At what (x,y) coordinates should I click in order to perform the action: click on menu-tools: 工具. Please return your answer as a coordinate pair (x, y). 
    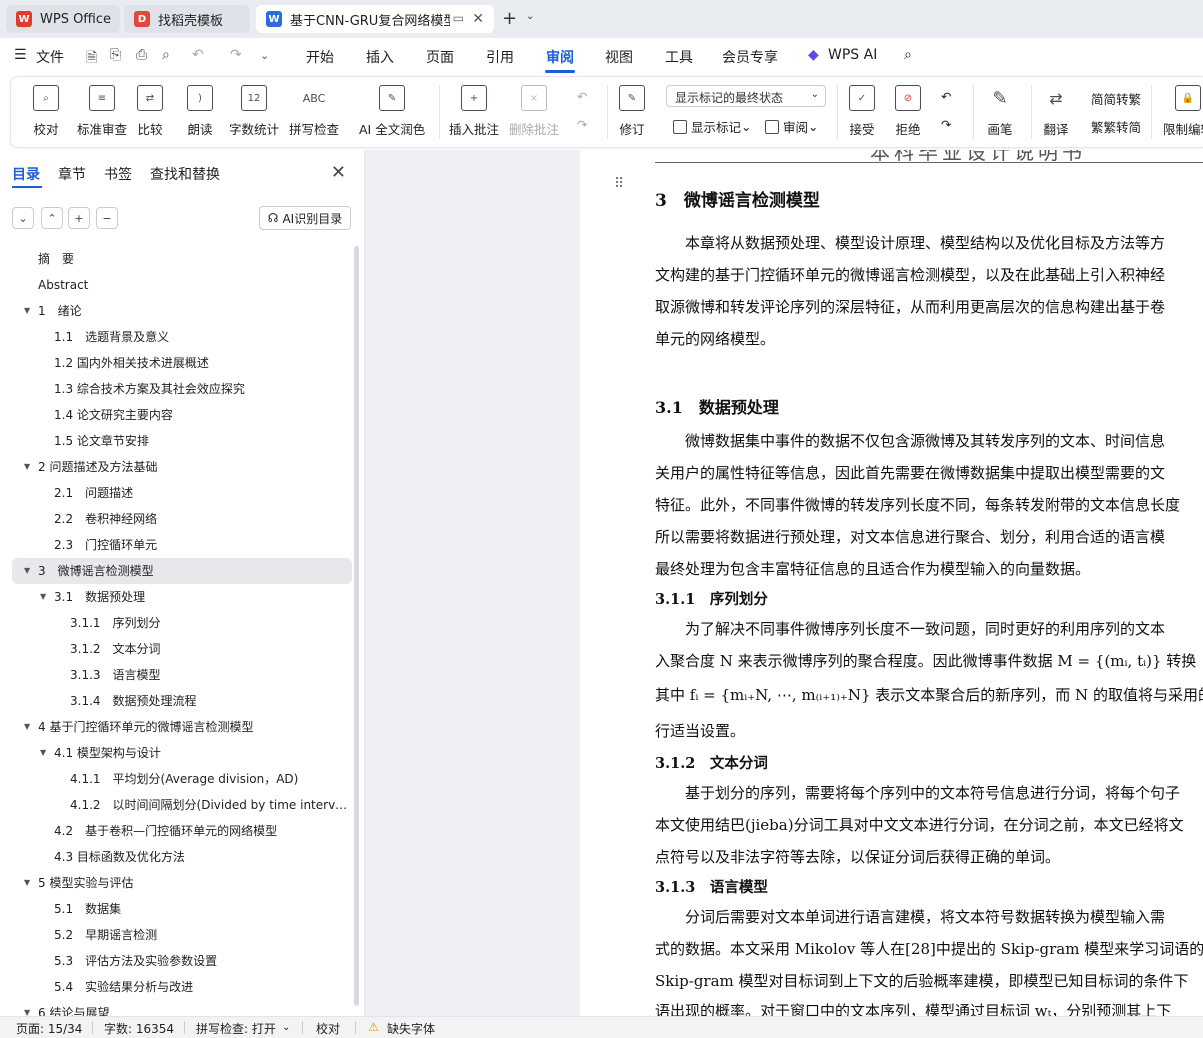
    Looking at the image, I should click on (679, 57).